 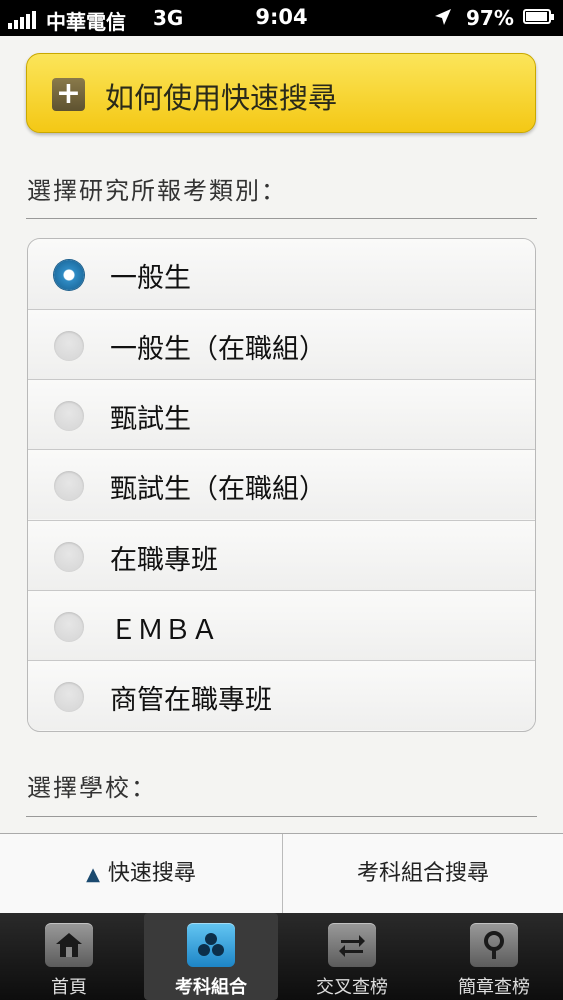 What do you see at coordinates (211, 987) in the screenshot?
I see `tab-subject-combo-label: 考科組合` at bounding box center [211, 987].